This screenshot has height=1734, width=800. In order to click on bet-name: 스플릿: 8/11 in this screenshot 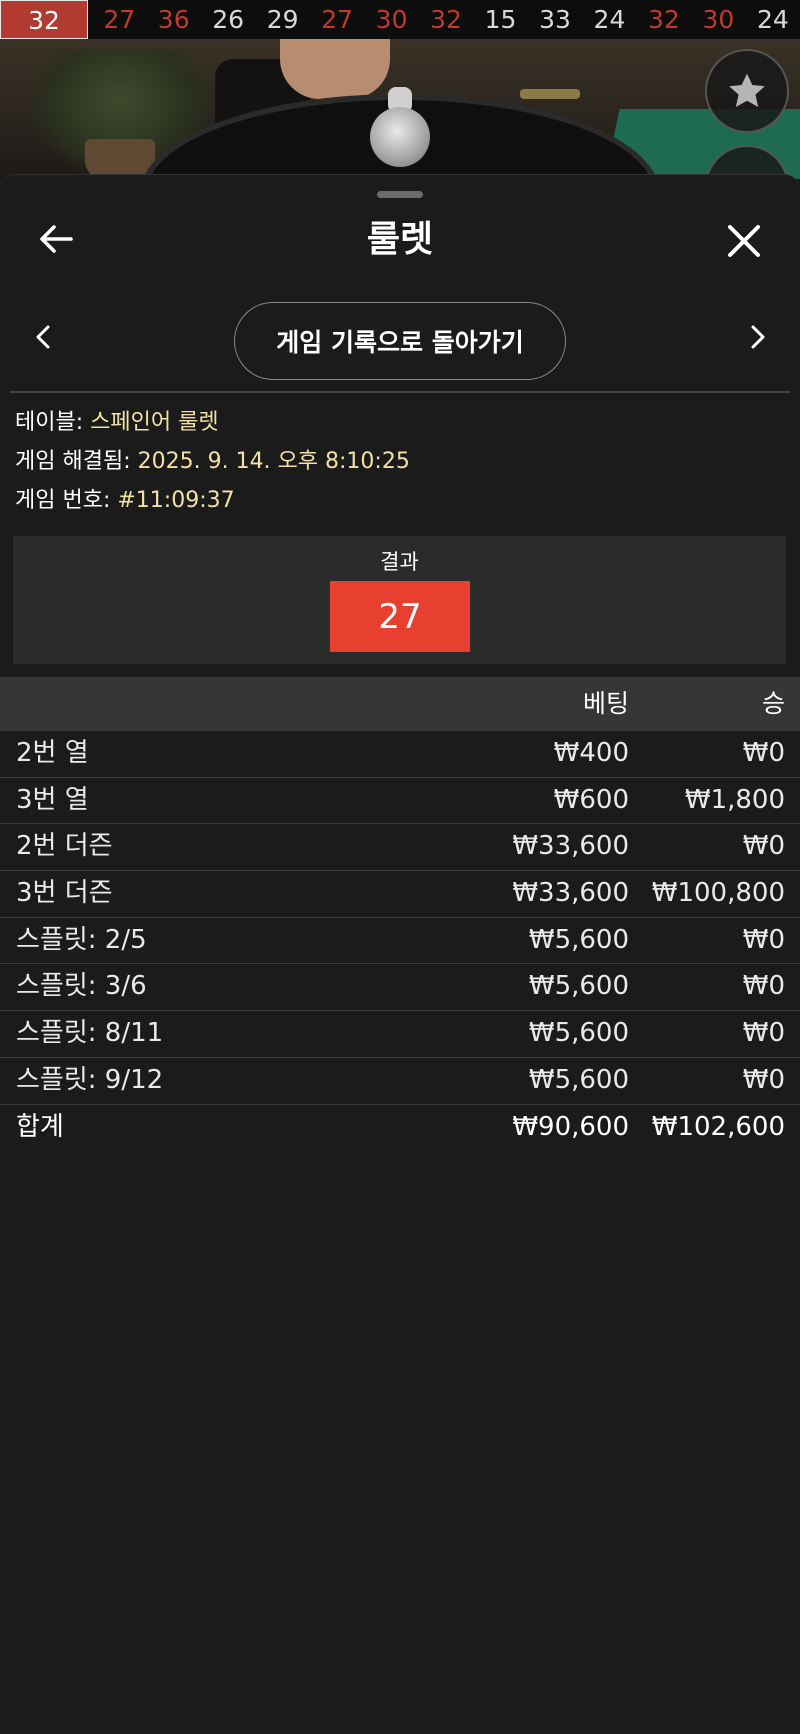, I will do `click(90, 1033)`.